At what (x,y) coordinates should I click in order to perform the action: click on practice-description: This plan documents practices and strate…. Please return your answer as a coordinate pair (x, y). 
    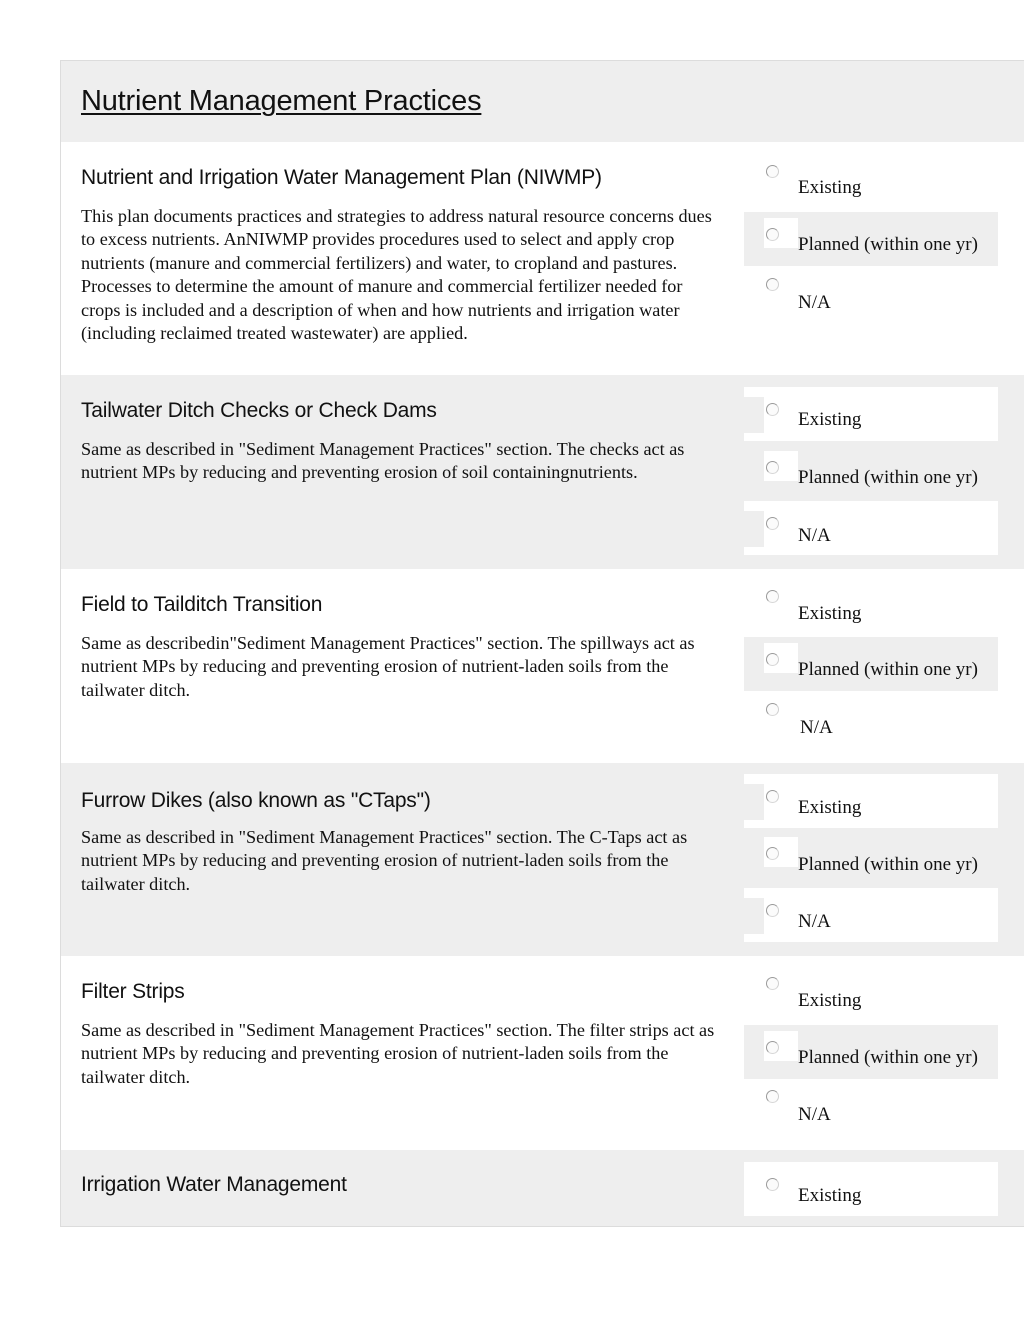
    Looking at the image, I should click on (396, 275).